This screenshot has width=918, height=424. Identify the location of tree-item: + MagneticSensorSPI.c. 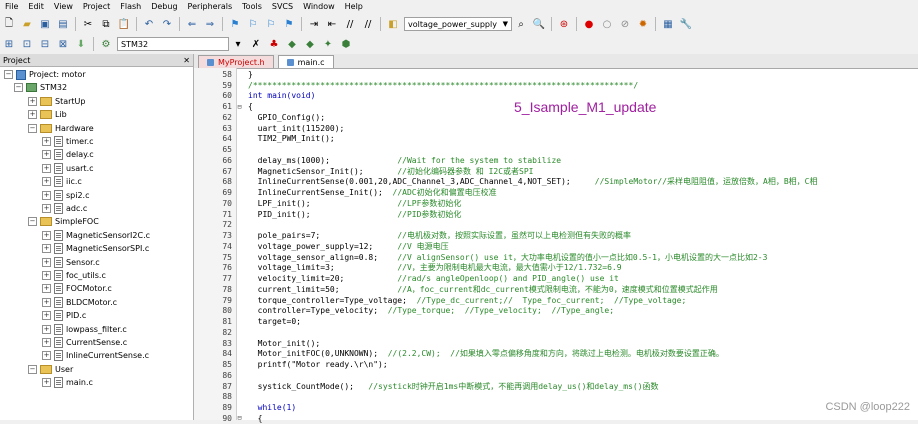
(95, 248).